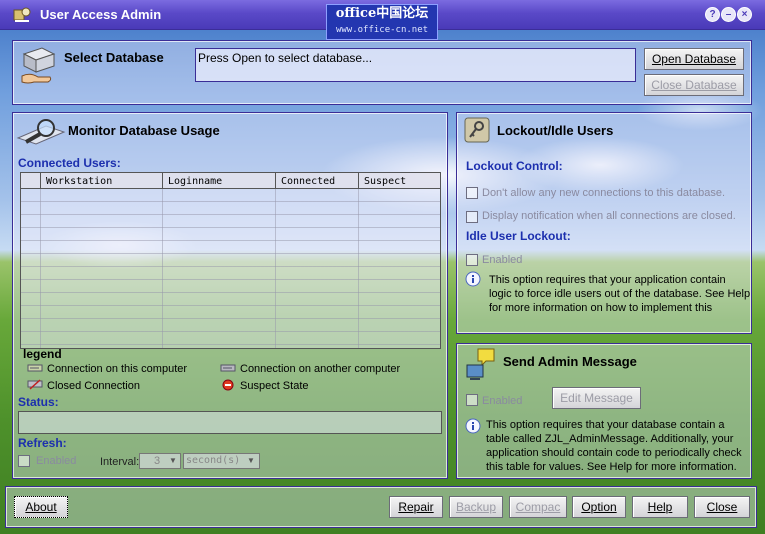 The height and width of the screenshot is (534, 765). I want to click on status-label: Status:, so click(38, 402).